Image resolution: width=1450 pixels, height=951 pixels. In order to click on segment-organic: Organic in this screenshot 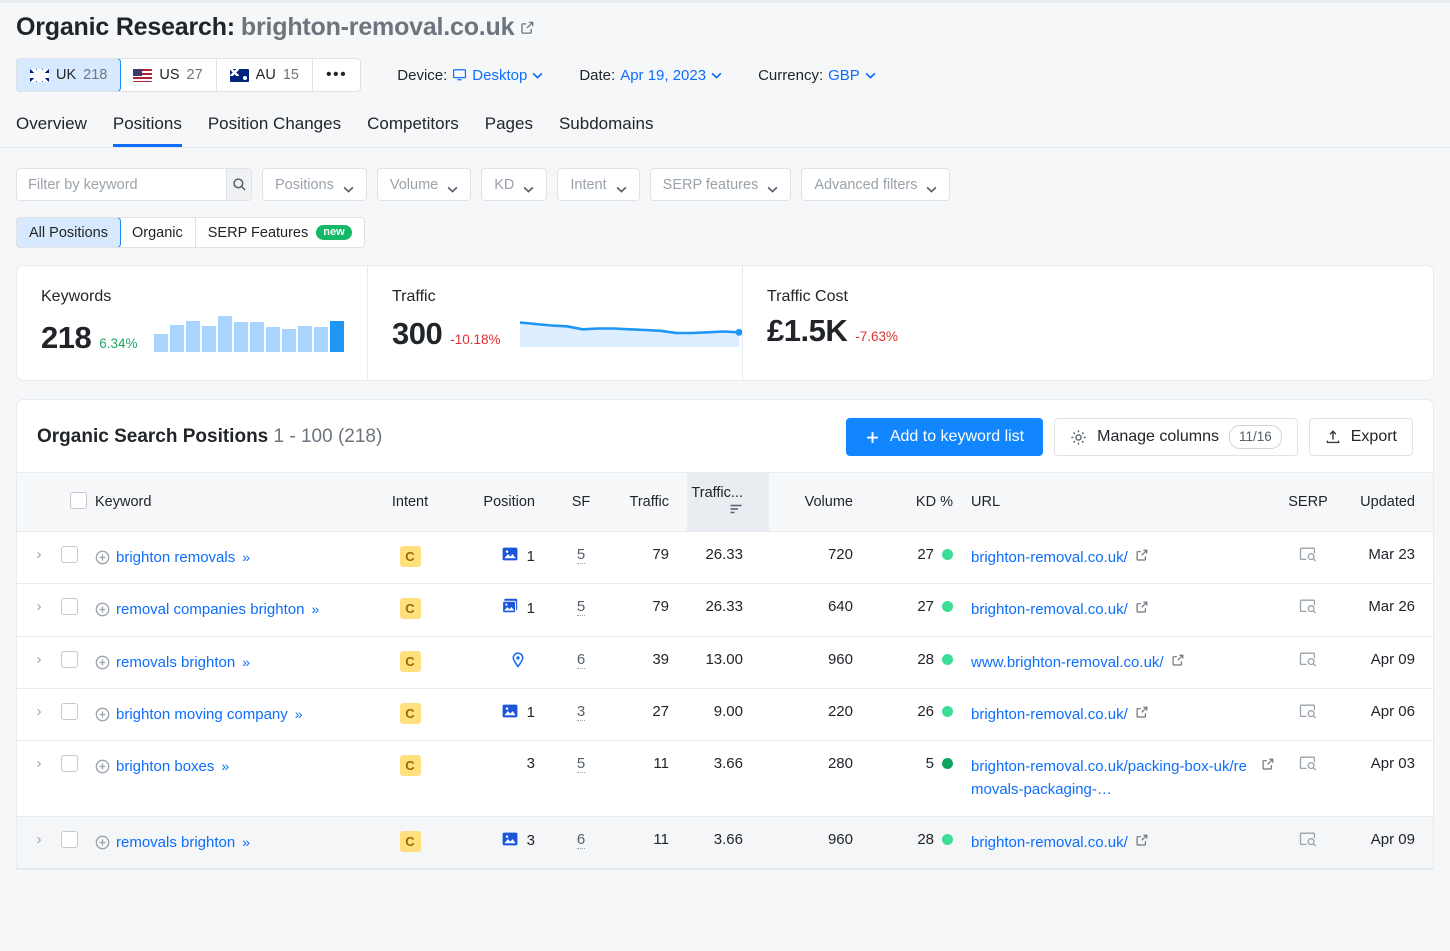, I will do `click(158, 232)`.